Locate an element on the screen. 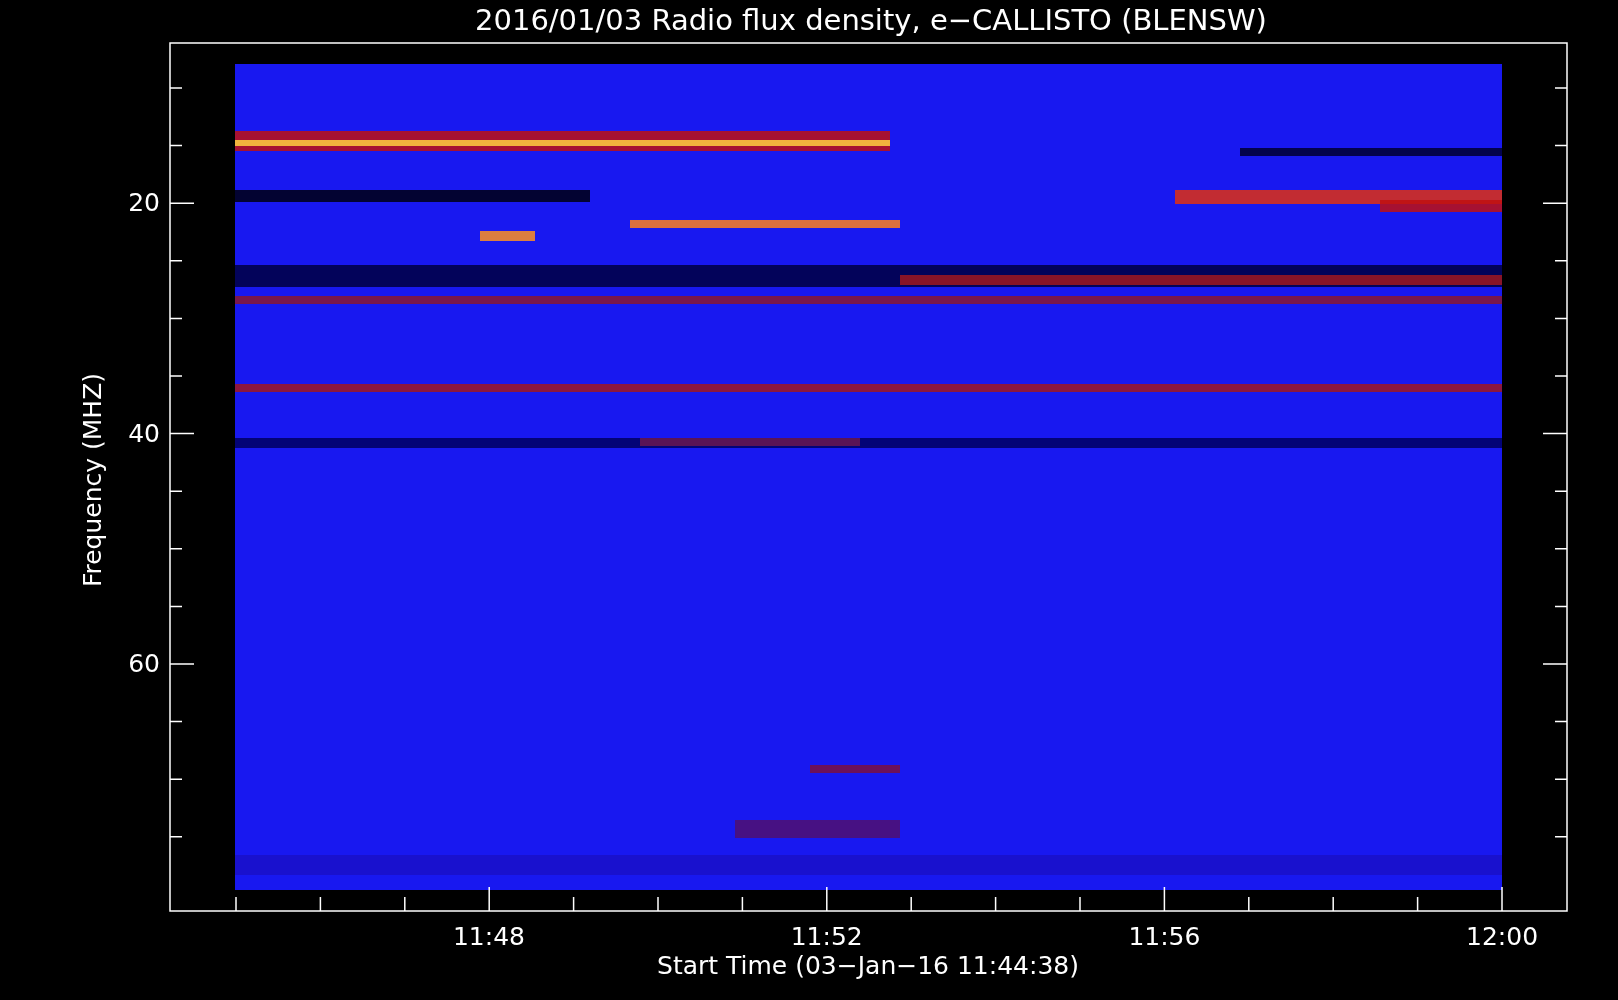 The width and height of the screenshot is (1618, 1000). y-tick-label: 40 is located at coordinates (144, 433).